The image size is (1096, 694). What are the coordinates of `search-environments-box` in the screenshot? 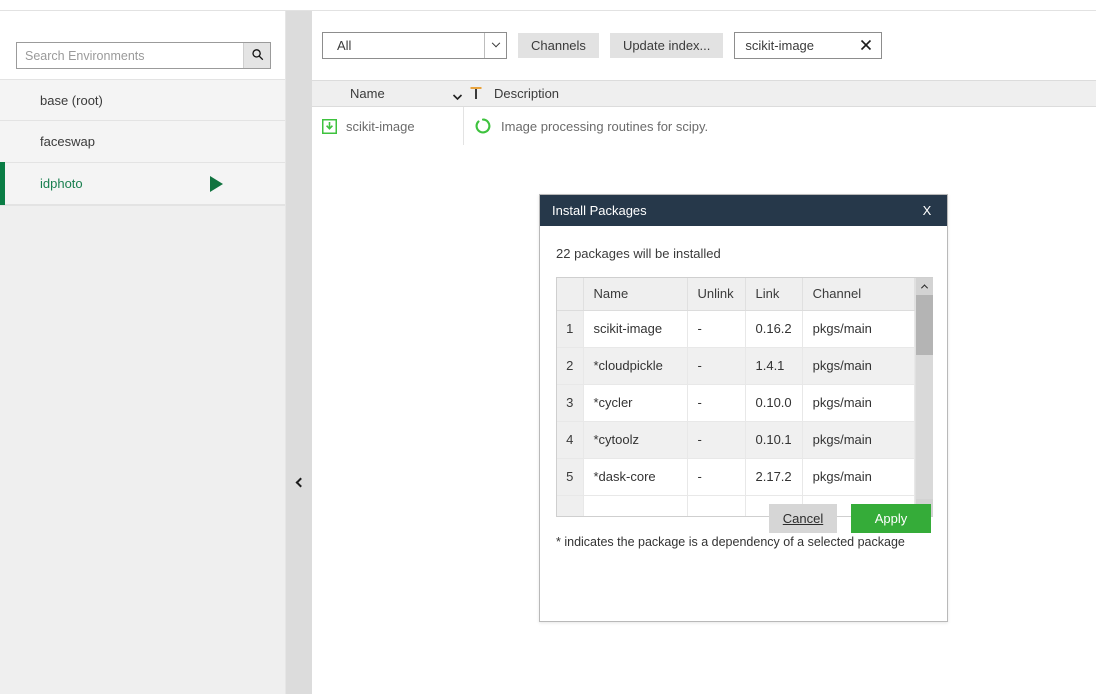 It's located at (143, 55).